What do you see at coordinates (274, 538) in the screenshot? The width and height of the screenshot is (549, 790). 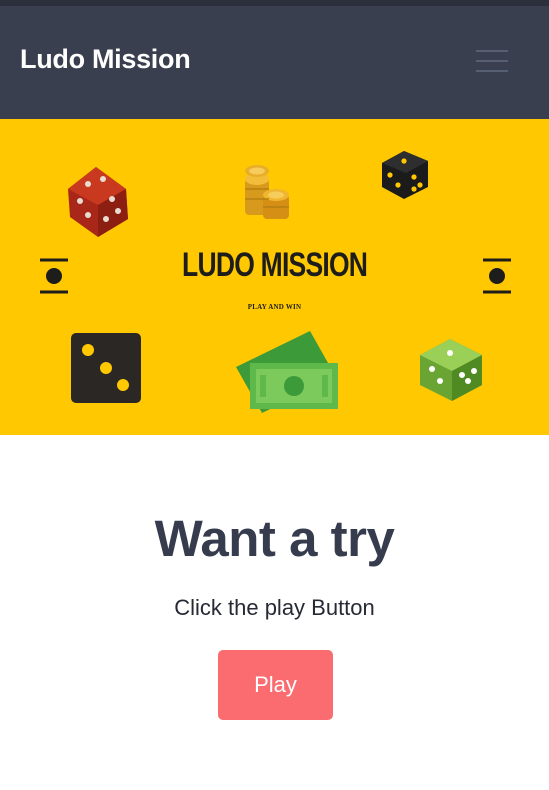 I see `headline: Want a try` at bounding box center [274, 538].